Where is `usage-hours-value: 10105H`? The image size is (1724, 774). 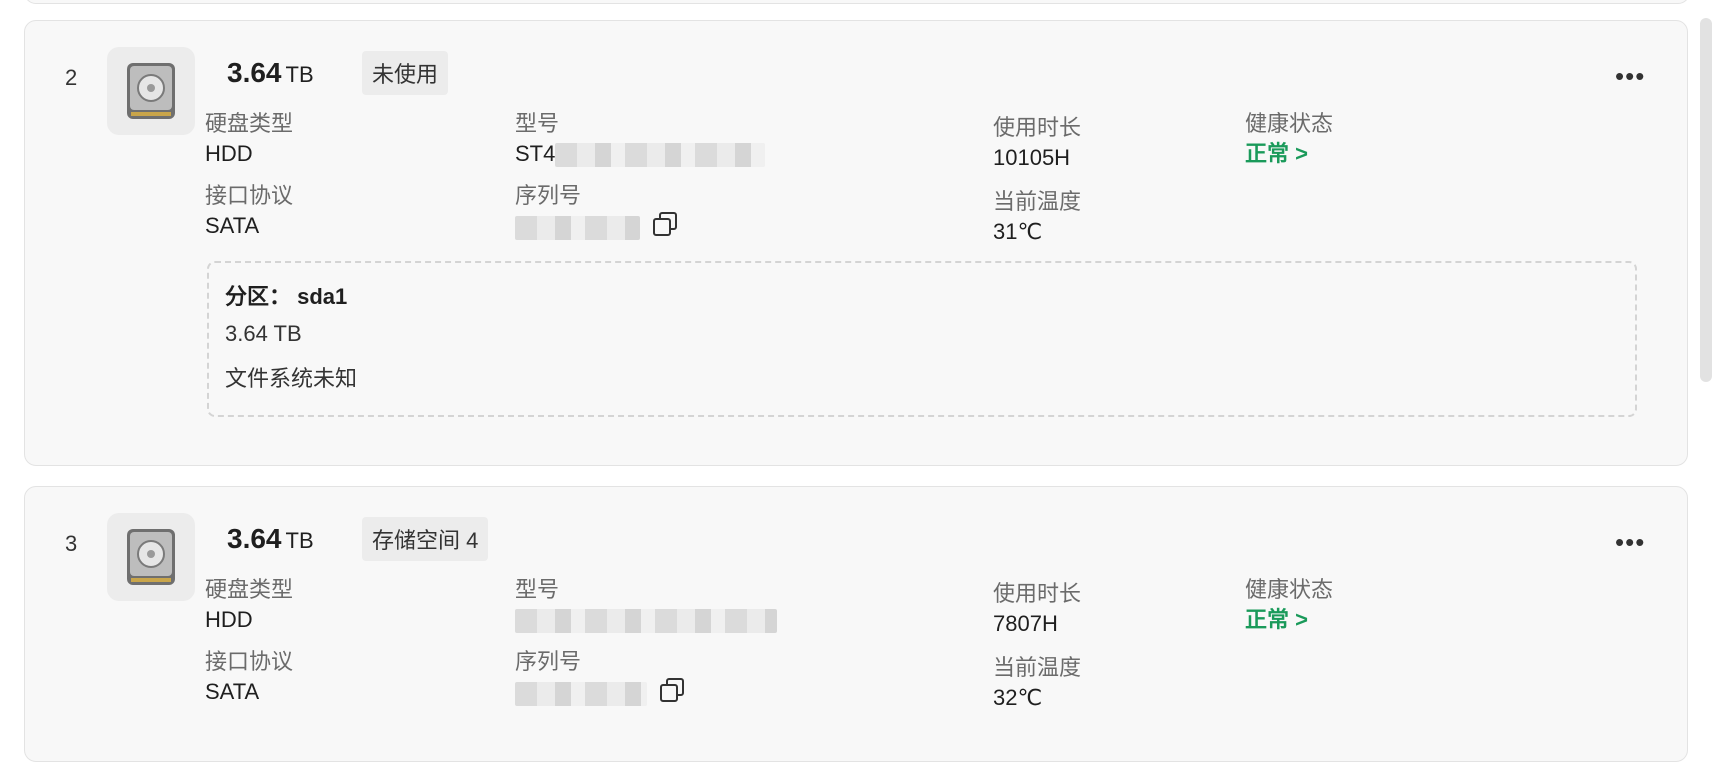
usage-hours-value: 10105H is located at coordinates (1032, 157).